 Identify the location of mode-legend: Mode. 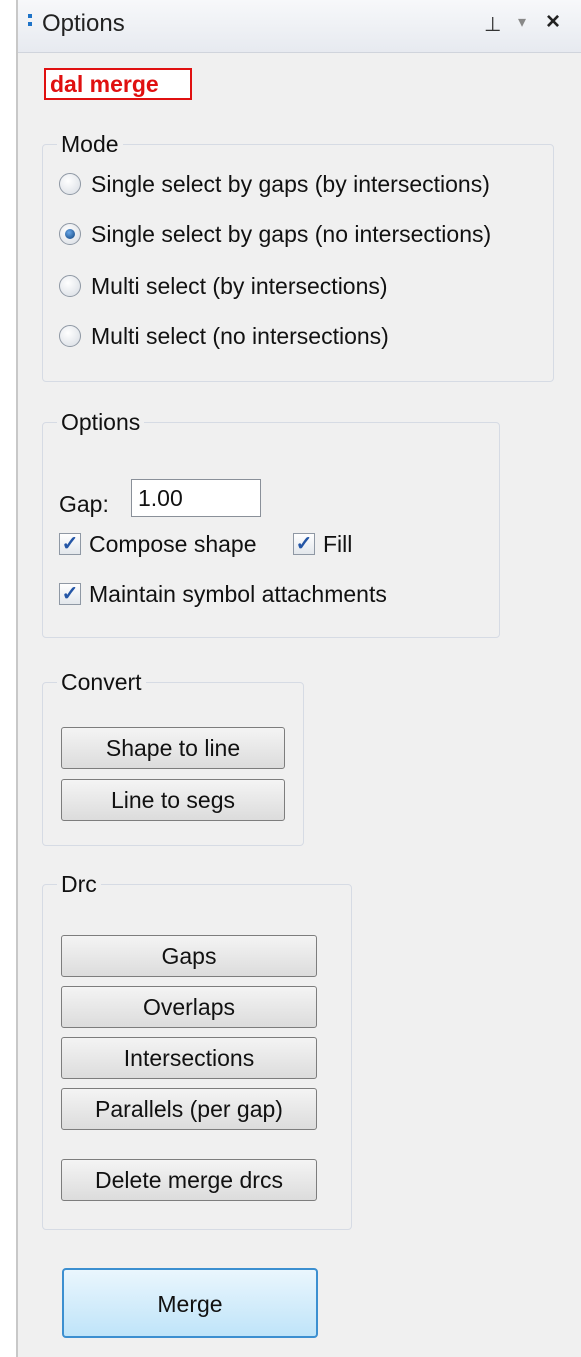
(90, 144).